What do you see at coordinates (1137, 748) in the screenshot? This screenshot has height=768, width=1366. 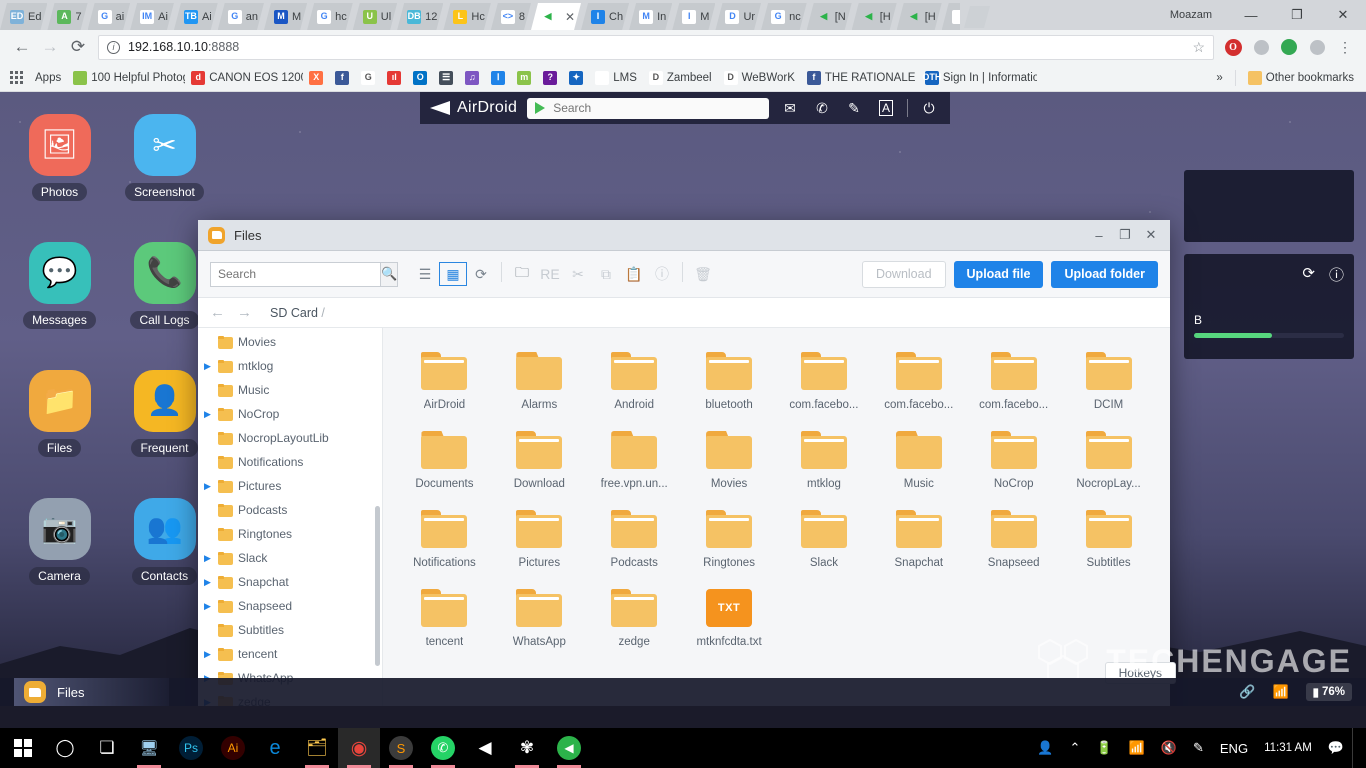 I see `network-icon: 📶` at bounding box center [1137, 748].